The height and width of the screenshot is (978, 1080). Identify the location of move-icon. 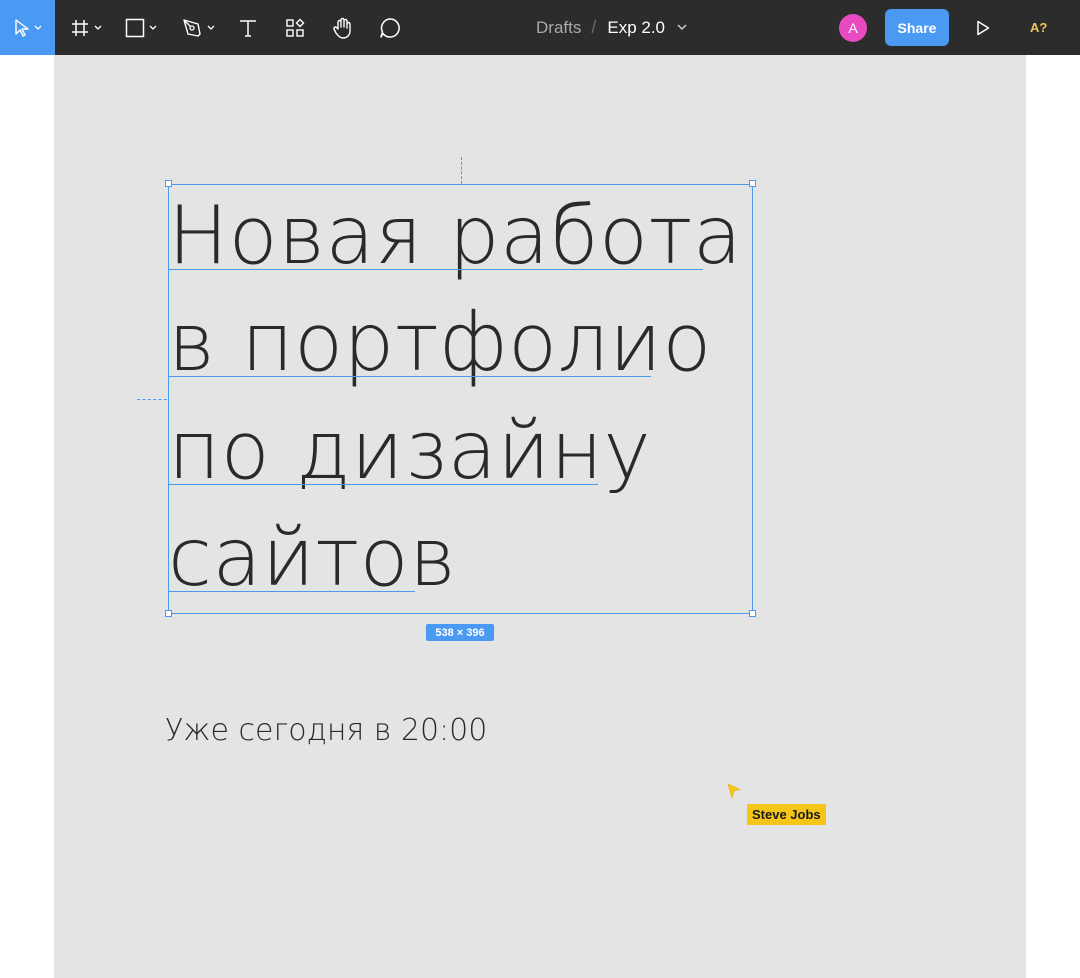
(21, 27).